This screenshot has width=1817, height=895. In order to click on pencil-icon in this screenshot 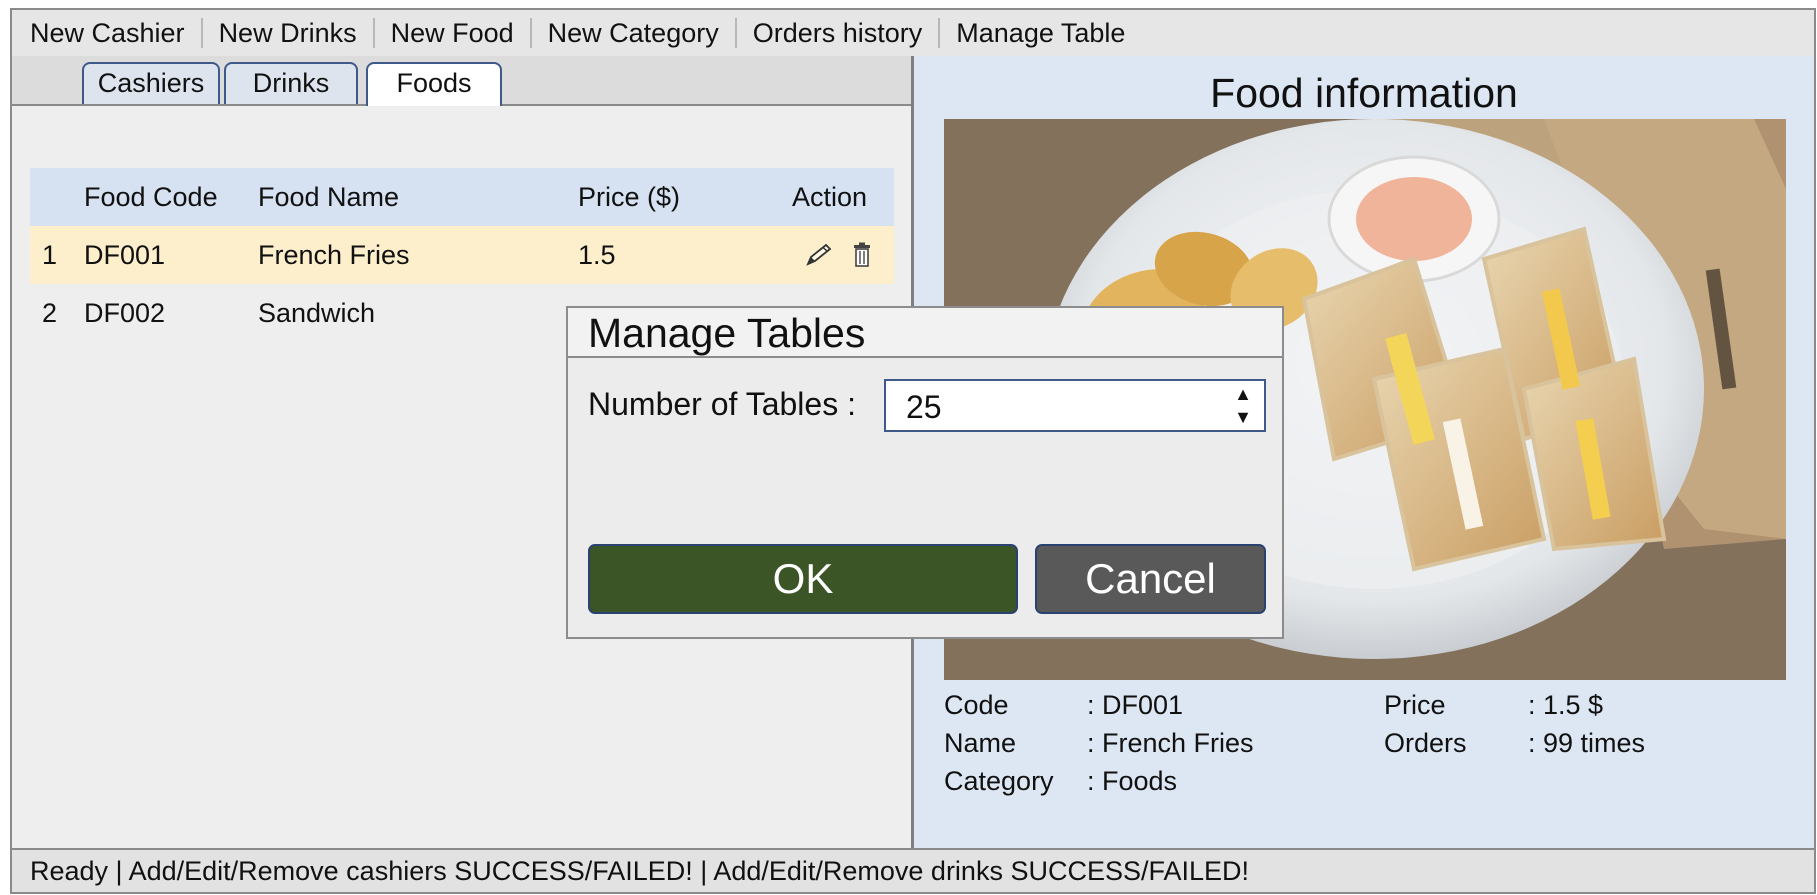, I will do `click(819, 258)`.